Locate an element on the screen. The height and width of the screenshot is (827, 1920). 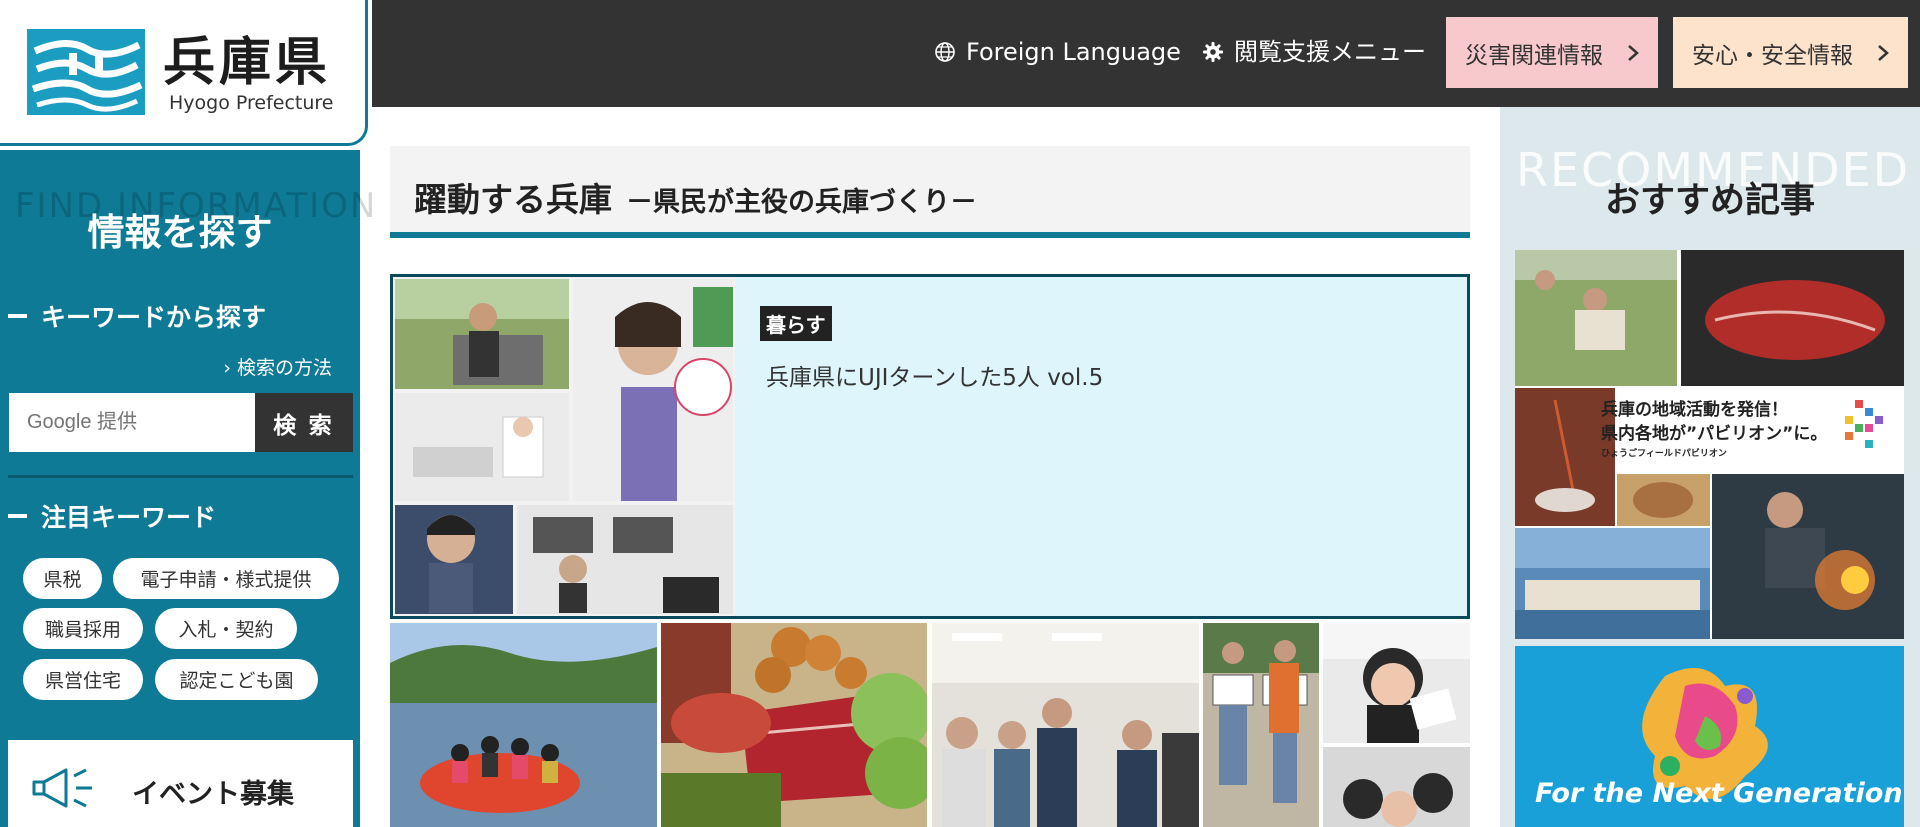
keyword-search-section-title: キーワードから探す is located at coordinates (137, 316).